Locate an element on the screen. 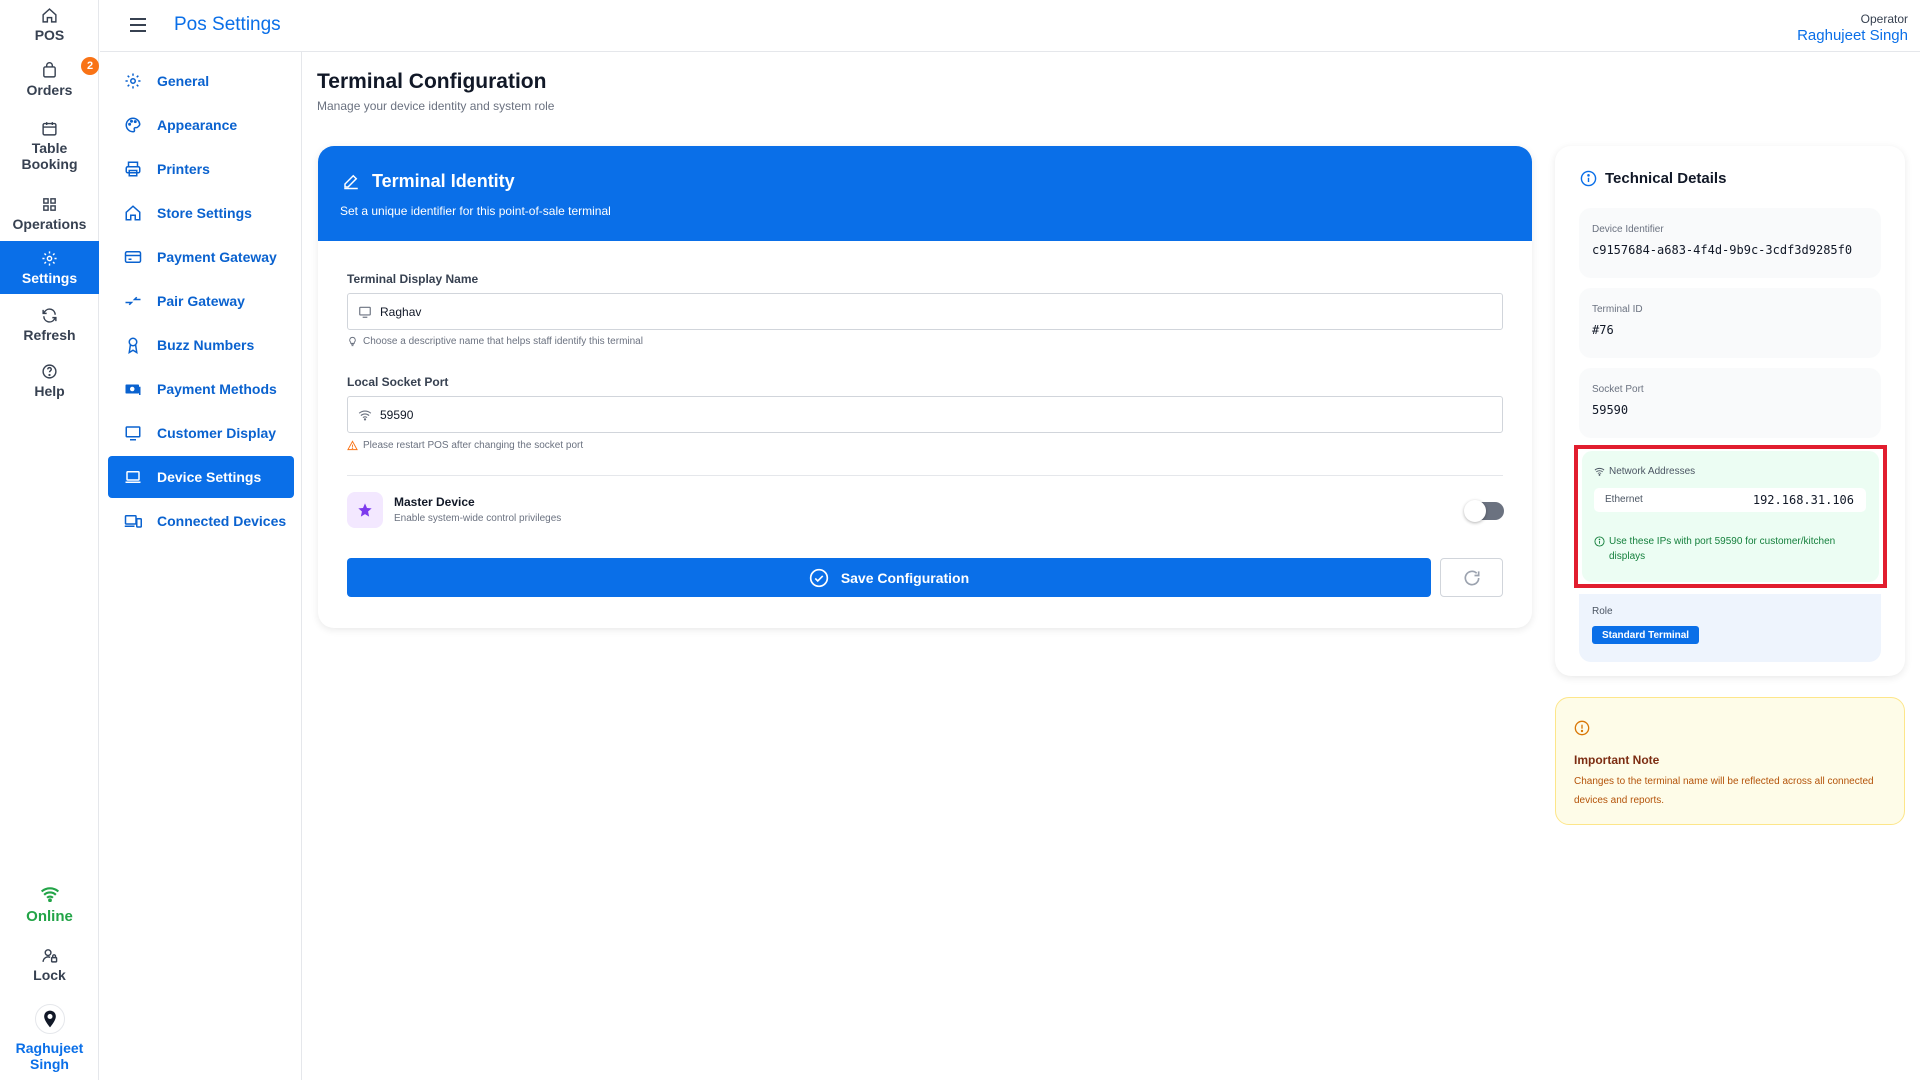 The width and height of the screenshot is (1920, 1080). sidebar-item-store-settings: Store Settings is located at coordinates (201, 213).